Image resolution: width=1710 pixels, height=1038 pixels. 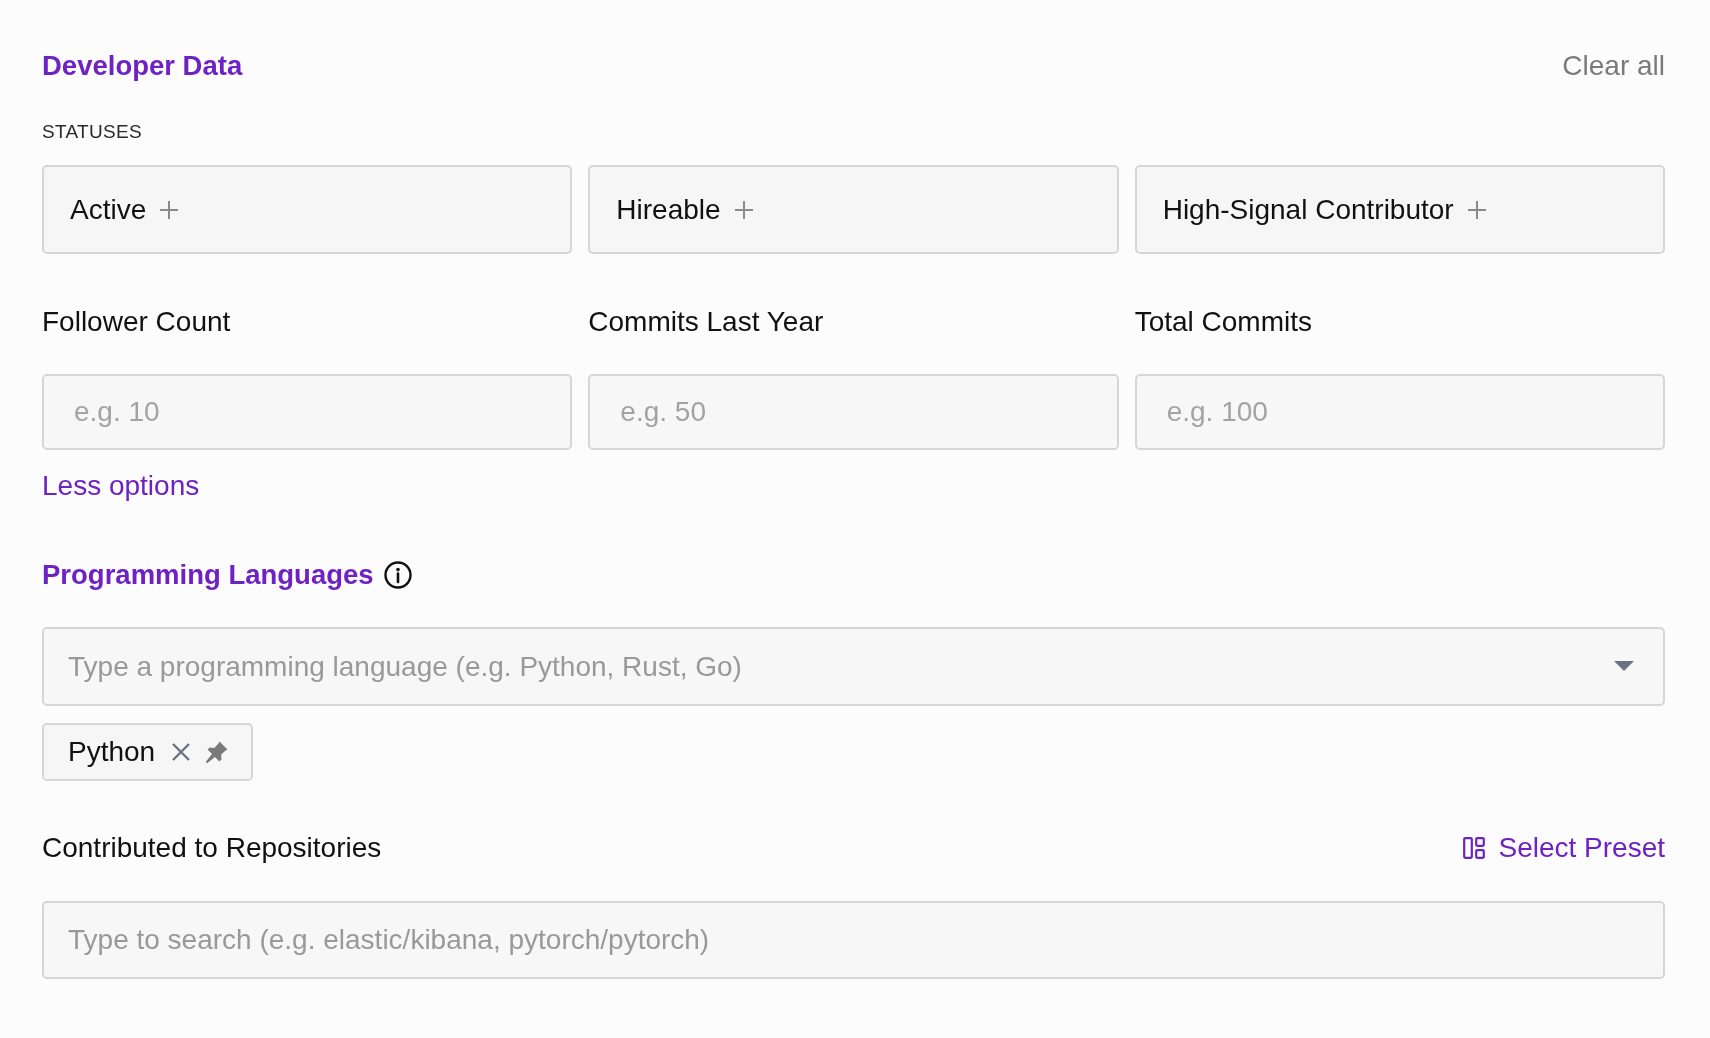 I want to click on field-label: Commits Last Year, so click(x=706, y=322).